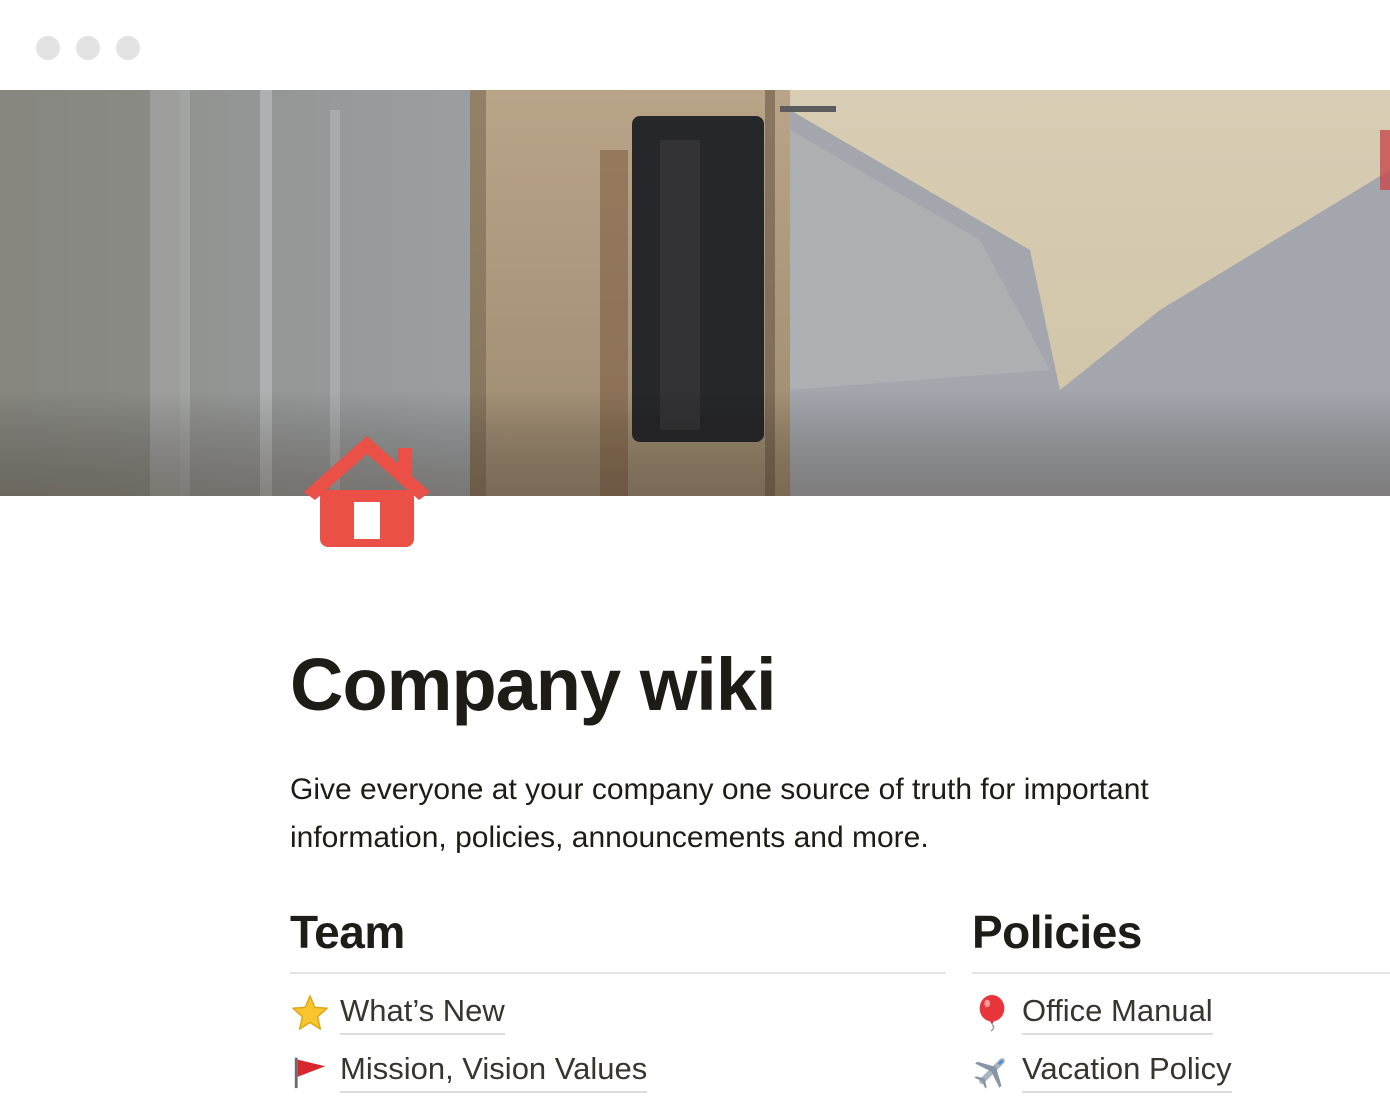 The image size is (1390, 1112). I want to click on window-close-button, so click(48, 48).